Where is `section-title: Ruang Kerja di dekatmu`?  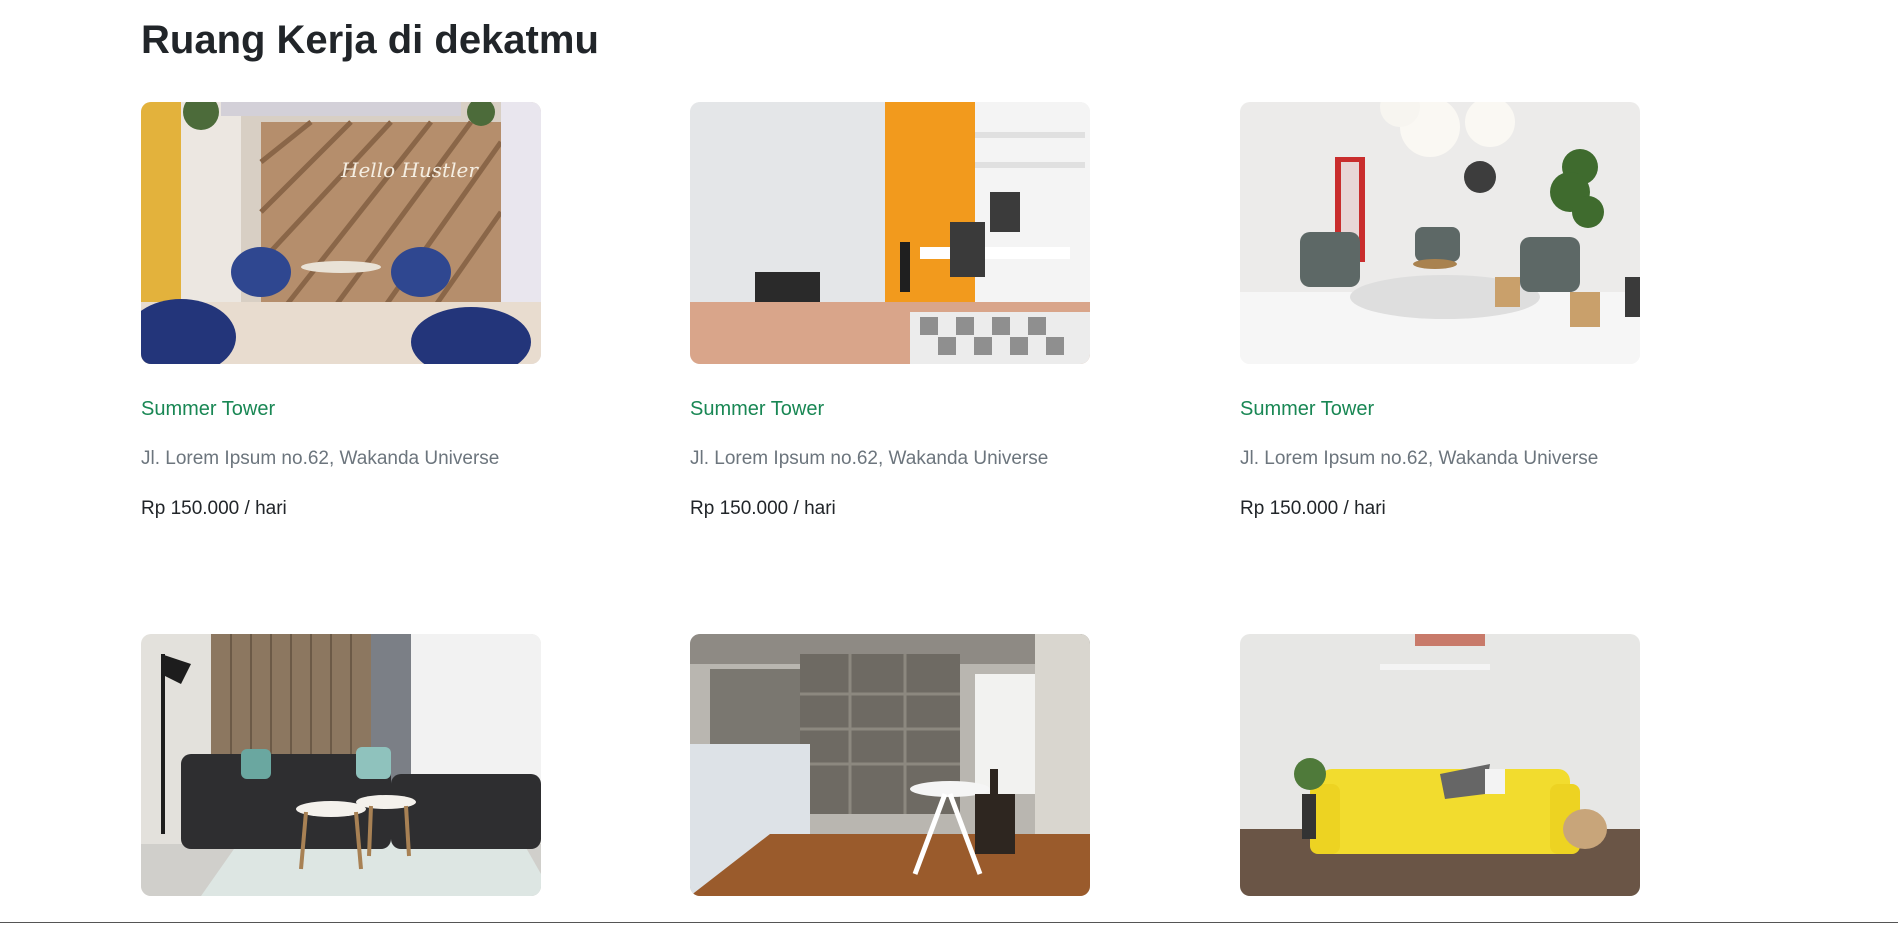
section-title: Ruang Kerja di dekatmu is located at coordinates (370, 40).